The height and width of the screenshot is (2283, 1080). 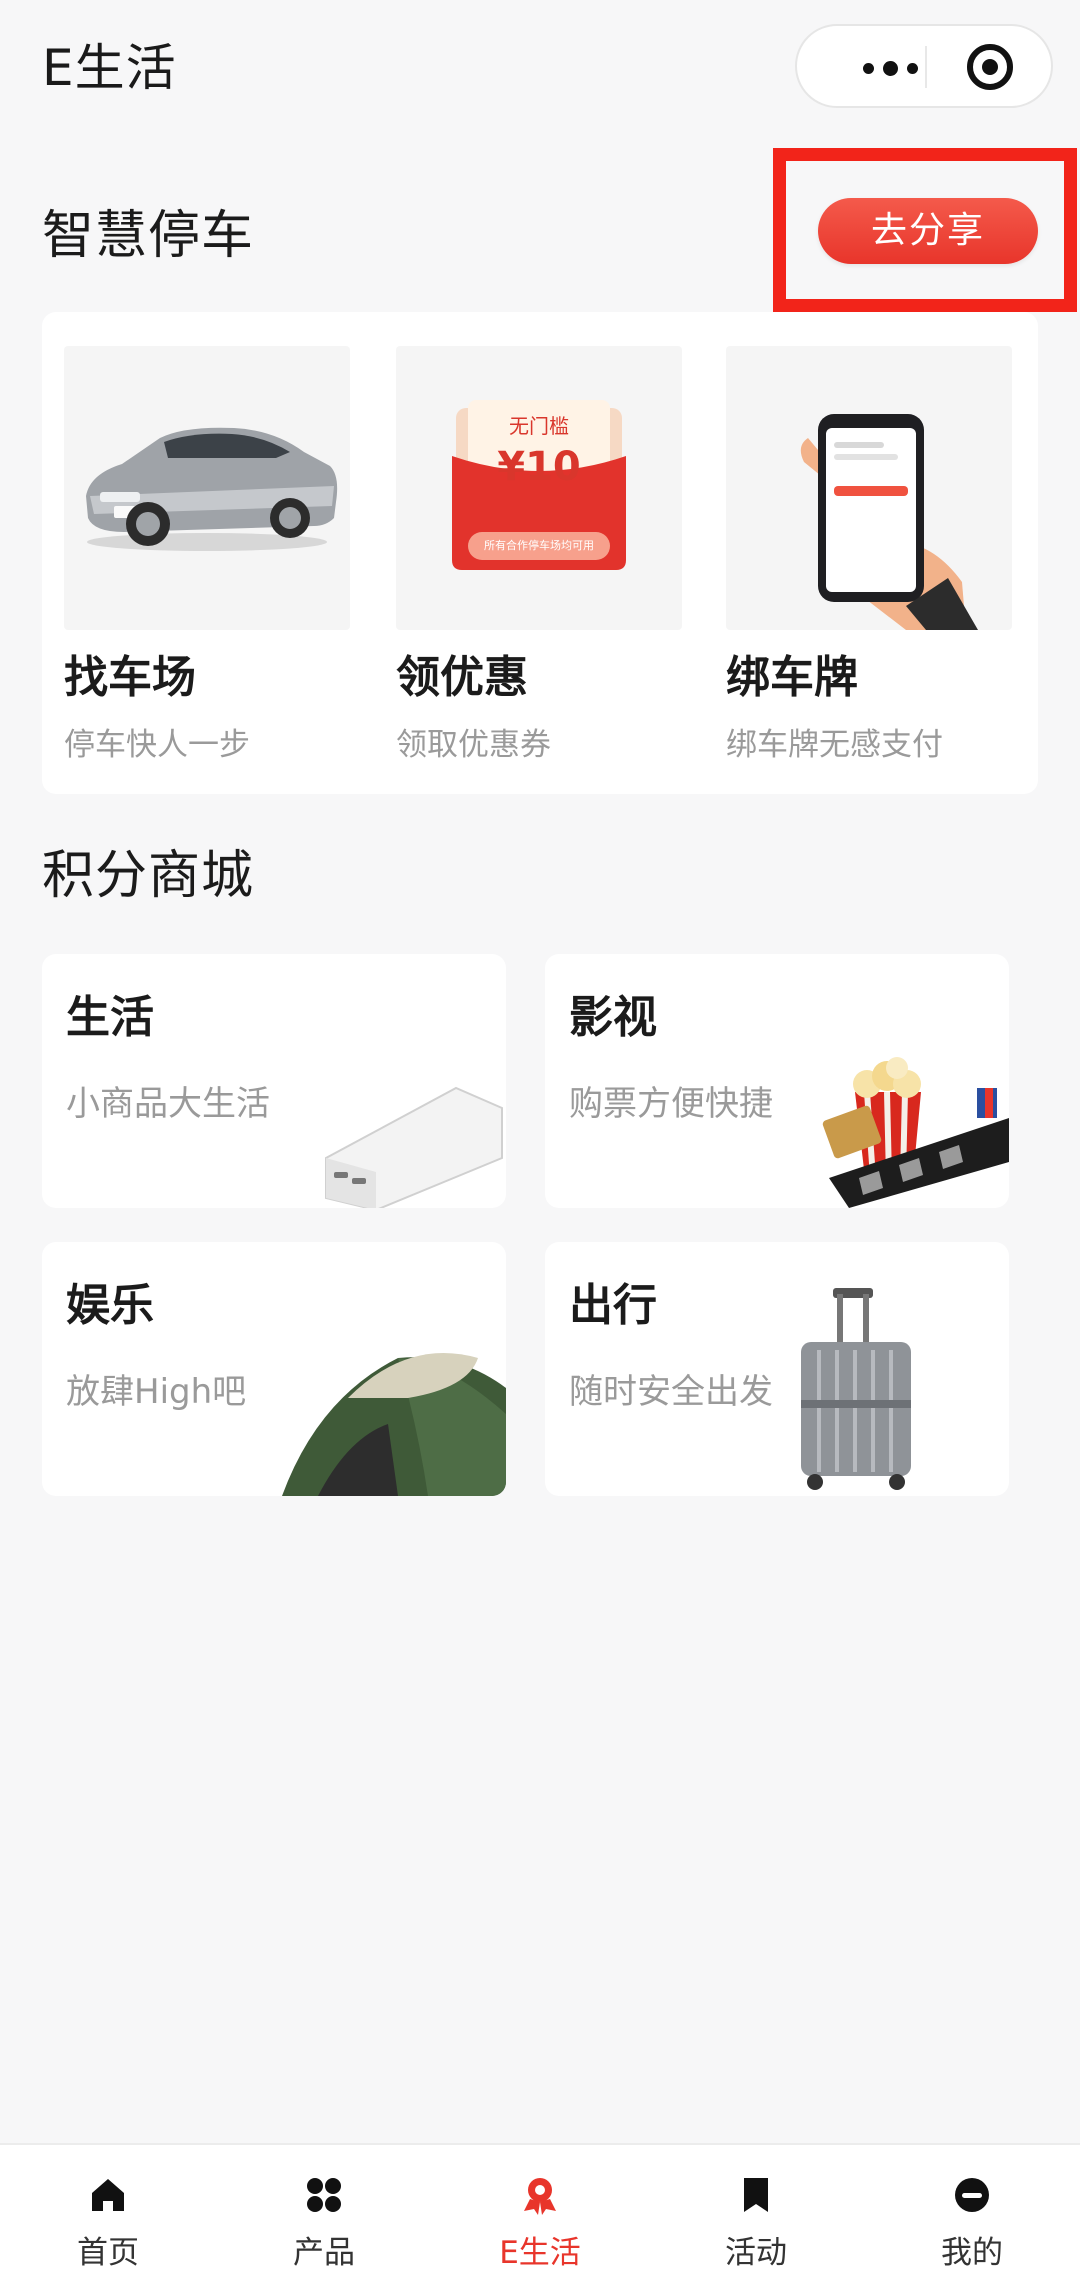 I want to click on bookmark-icon, so click(x=756, y=2195).